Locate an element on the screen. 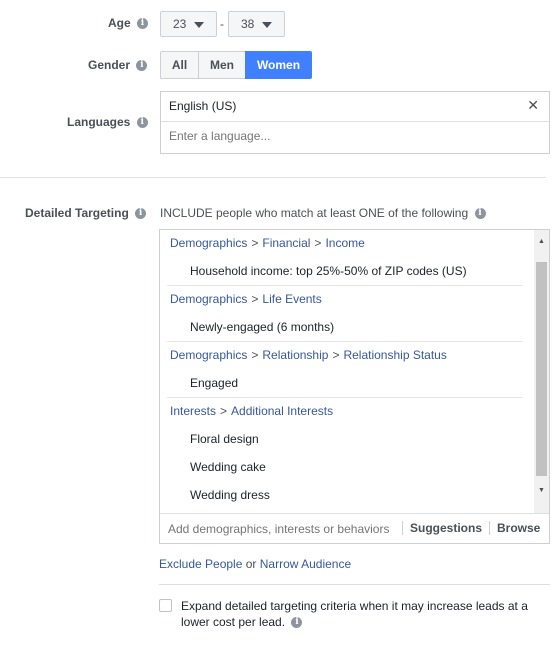  age-min-value: 23 is located at coordinates (180, 24).